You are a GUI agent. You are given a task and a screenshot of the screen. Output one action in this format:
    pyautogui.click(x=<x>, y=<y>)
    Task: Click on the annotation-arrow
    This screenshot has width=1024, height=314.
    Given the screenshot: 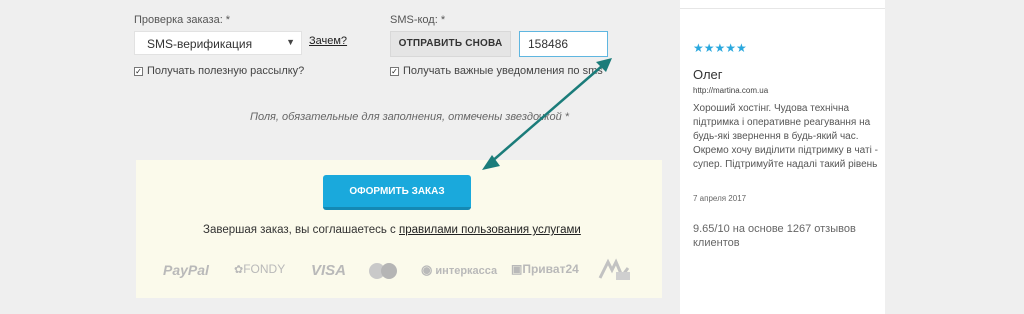 What is the action you would take?
    pyautogui.click(x=547, y=114)
    